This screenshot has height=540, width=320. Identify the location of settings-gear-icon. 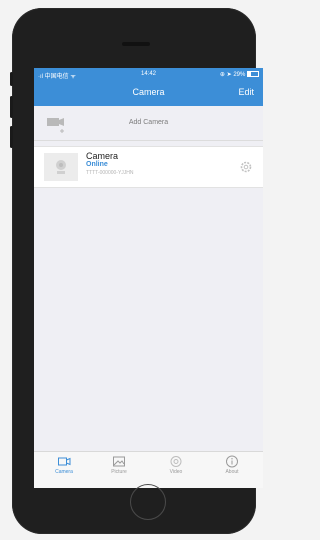
(246, 167).